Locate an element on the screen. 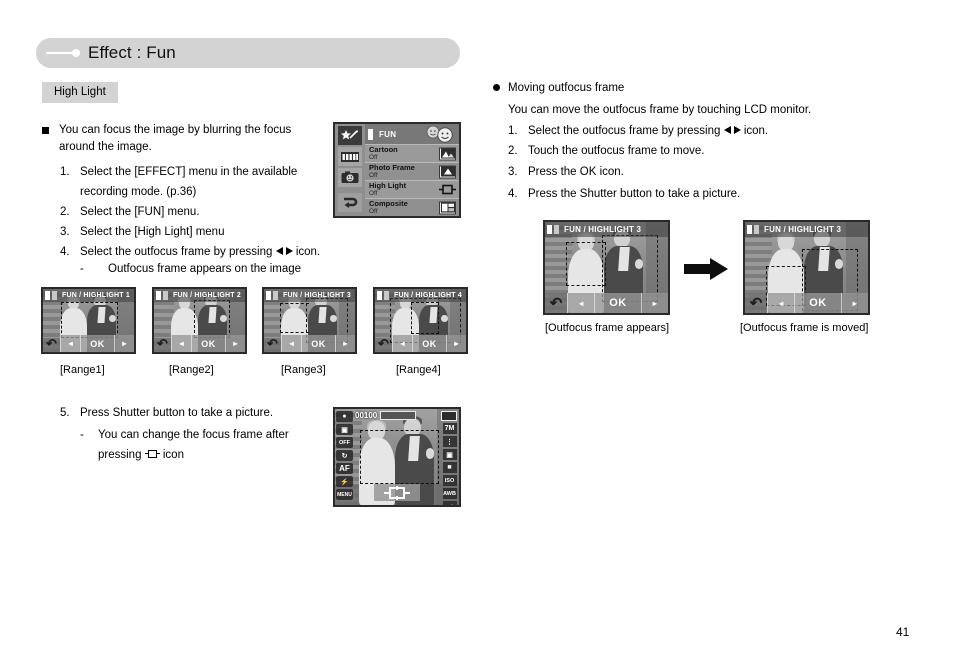  range4-header-label: FUN / HIGHLIGHT 4 is located at coordinates (428, 295).